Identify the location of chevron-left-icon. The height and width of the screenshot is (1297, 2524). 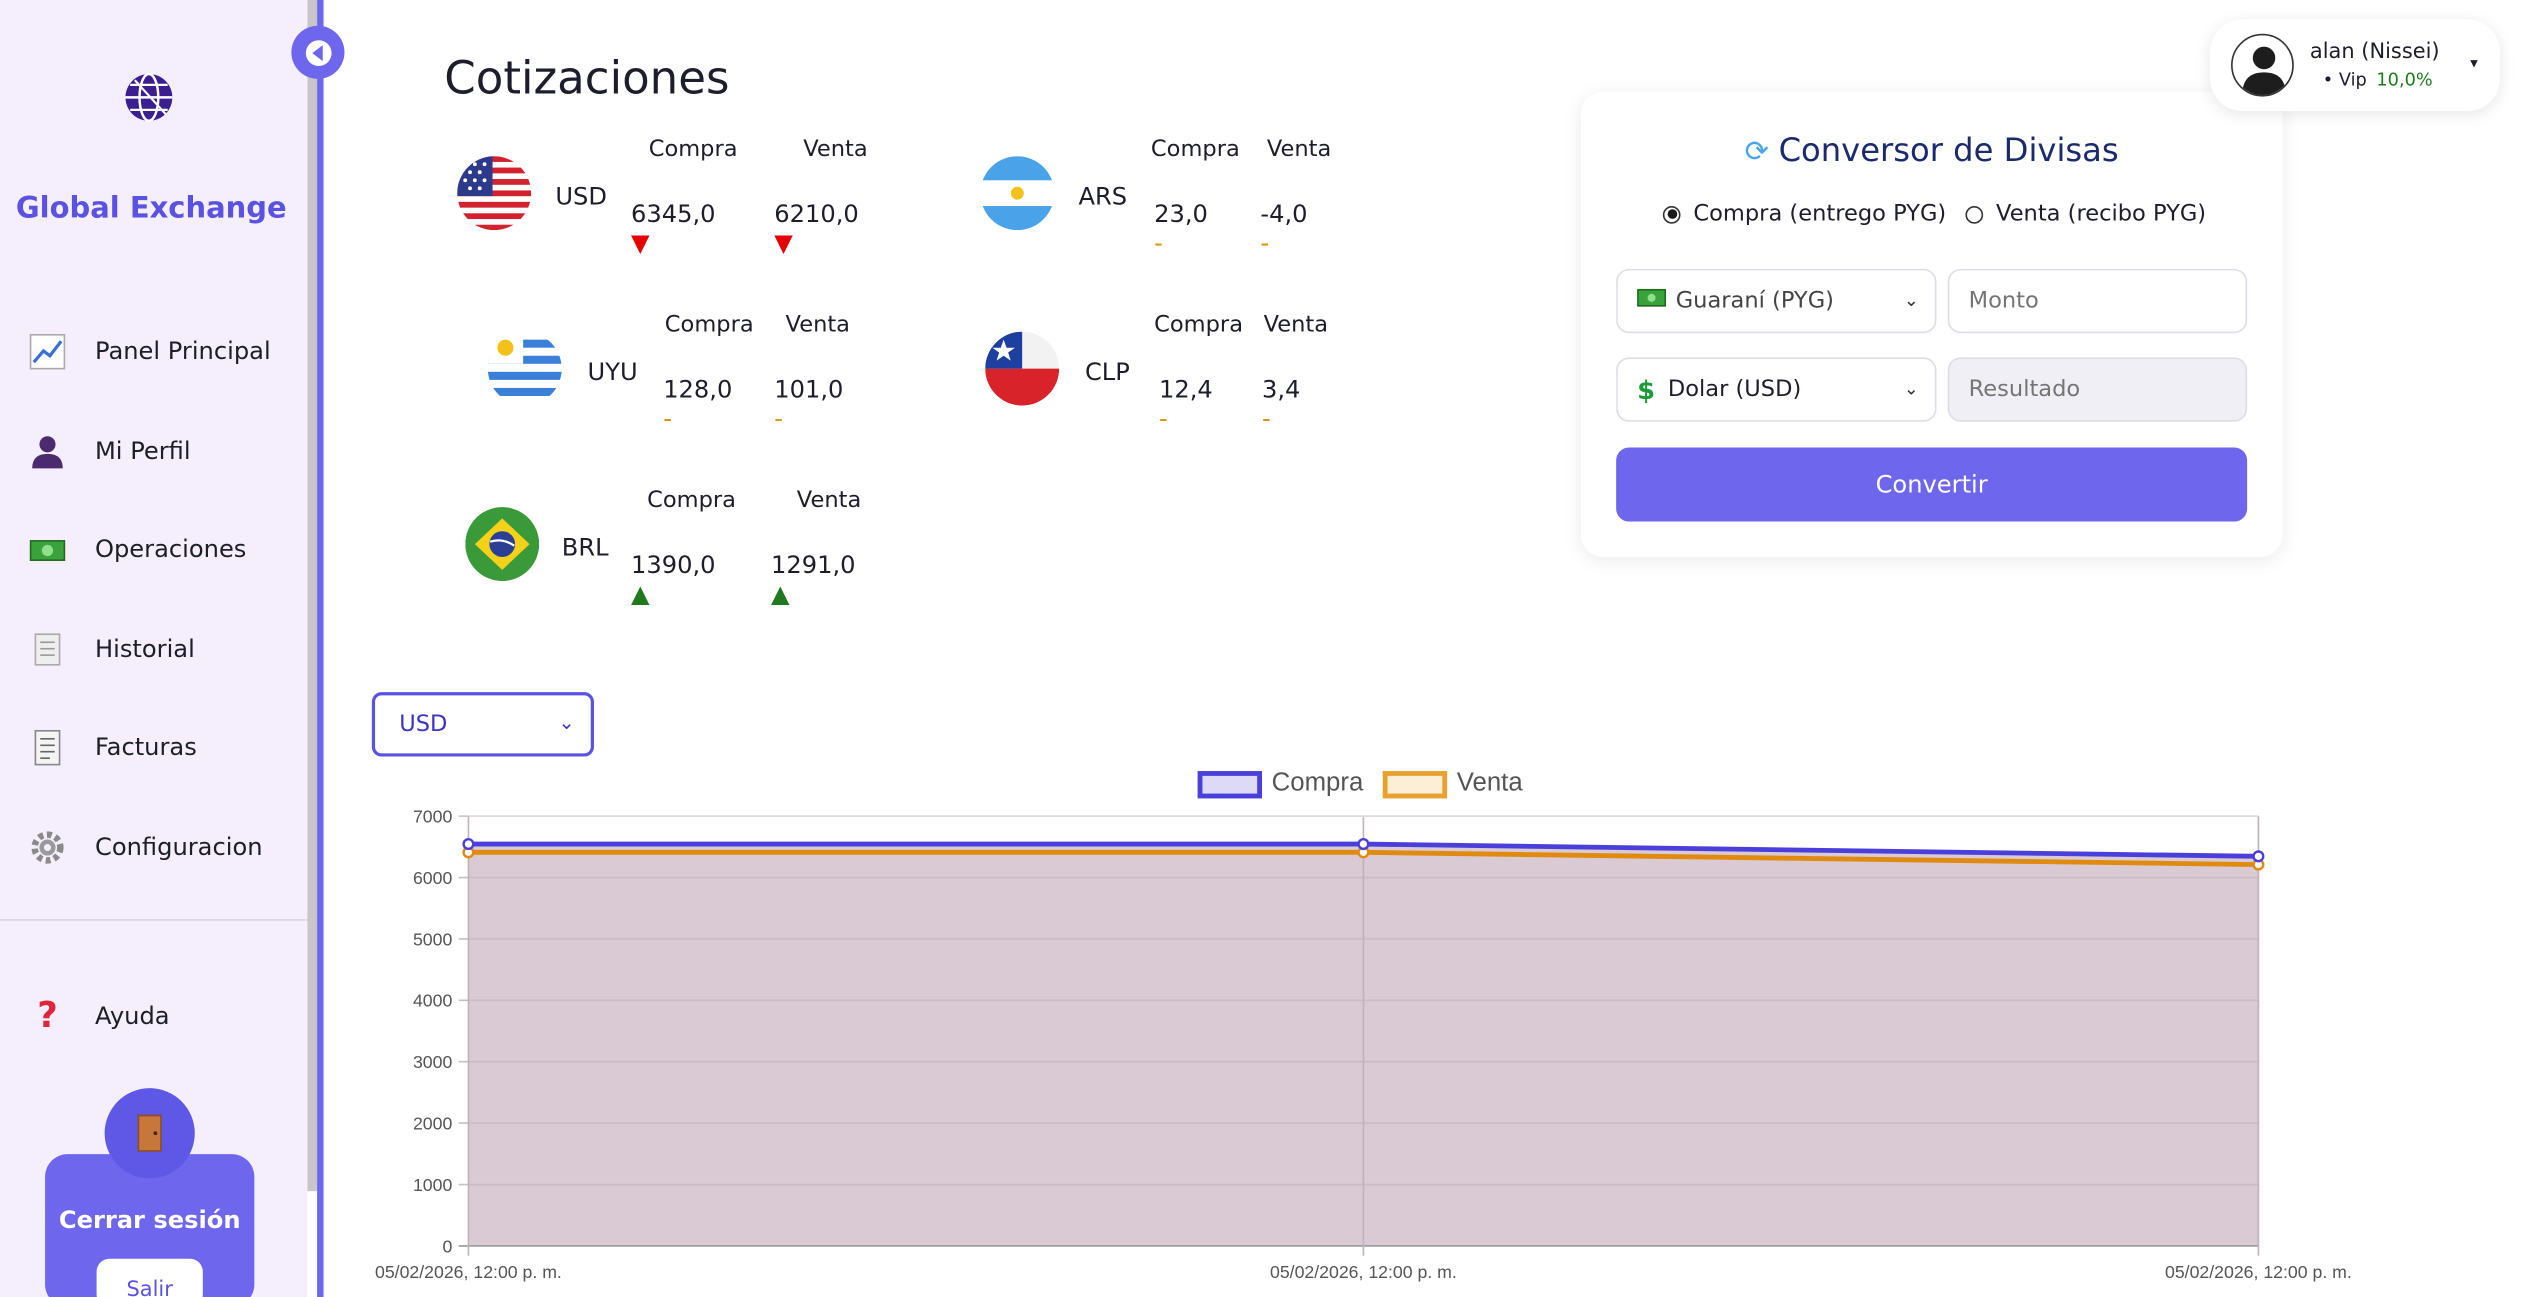
(318, 52).